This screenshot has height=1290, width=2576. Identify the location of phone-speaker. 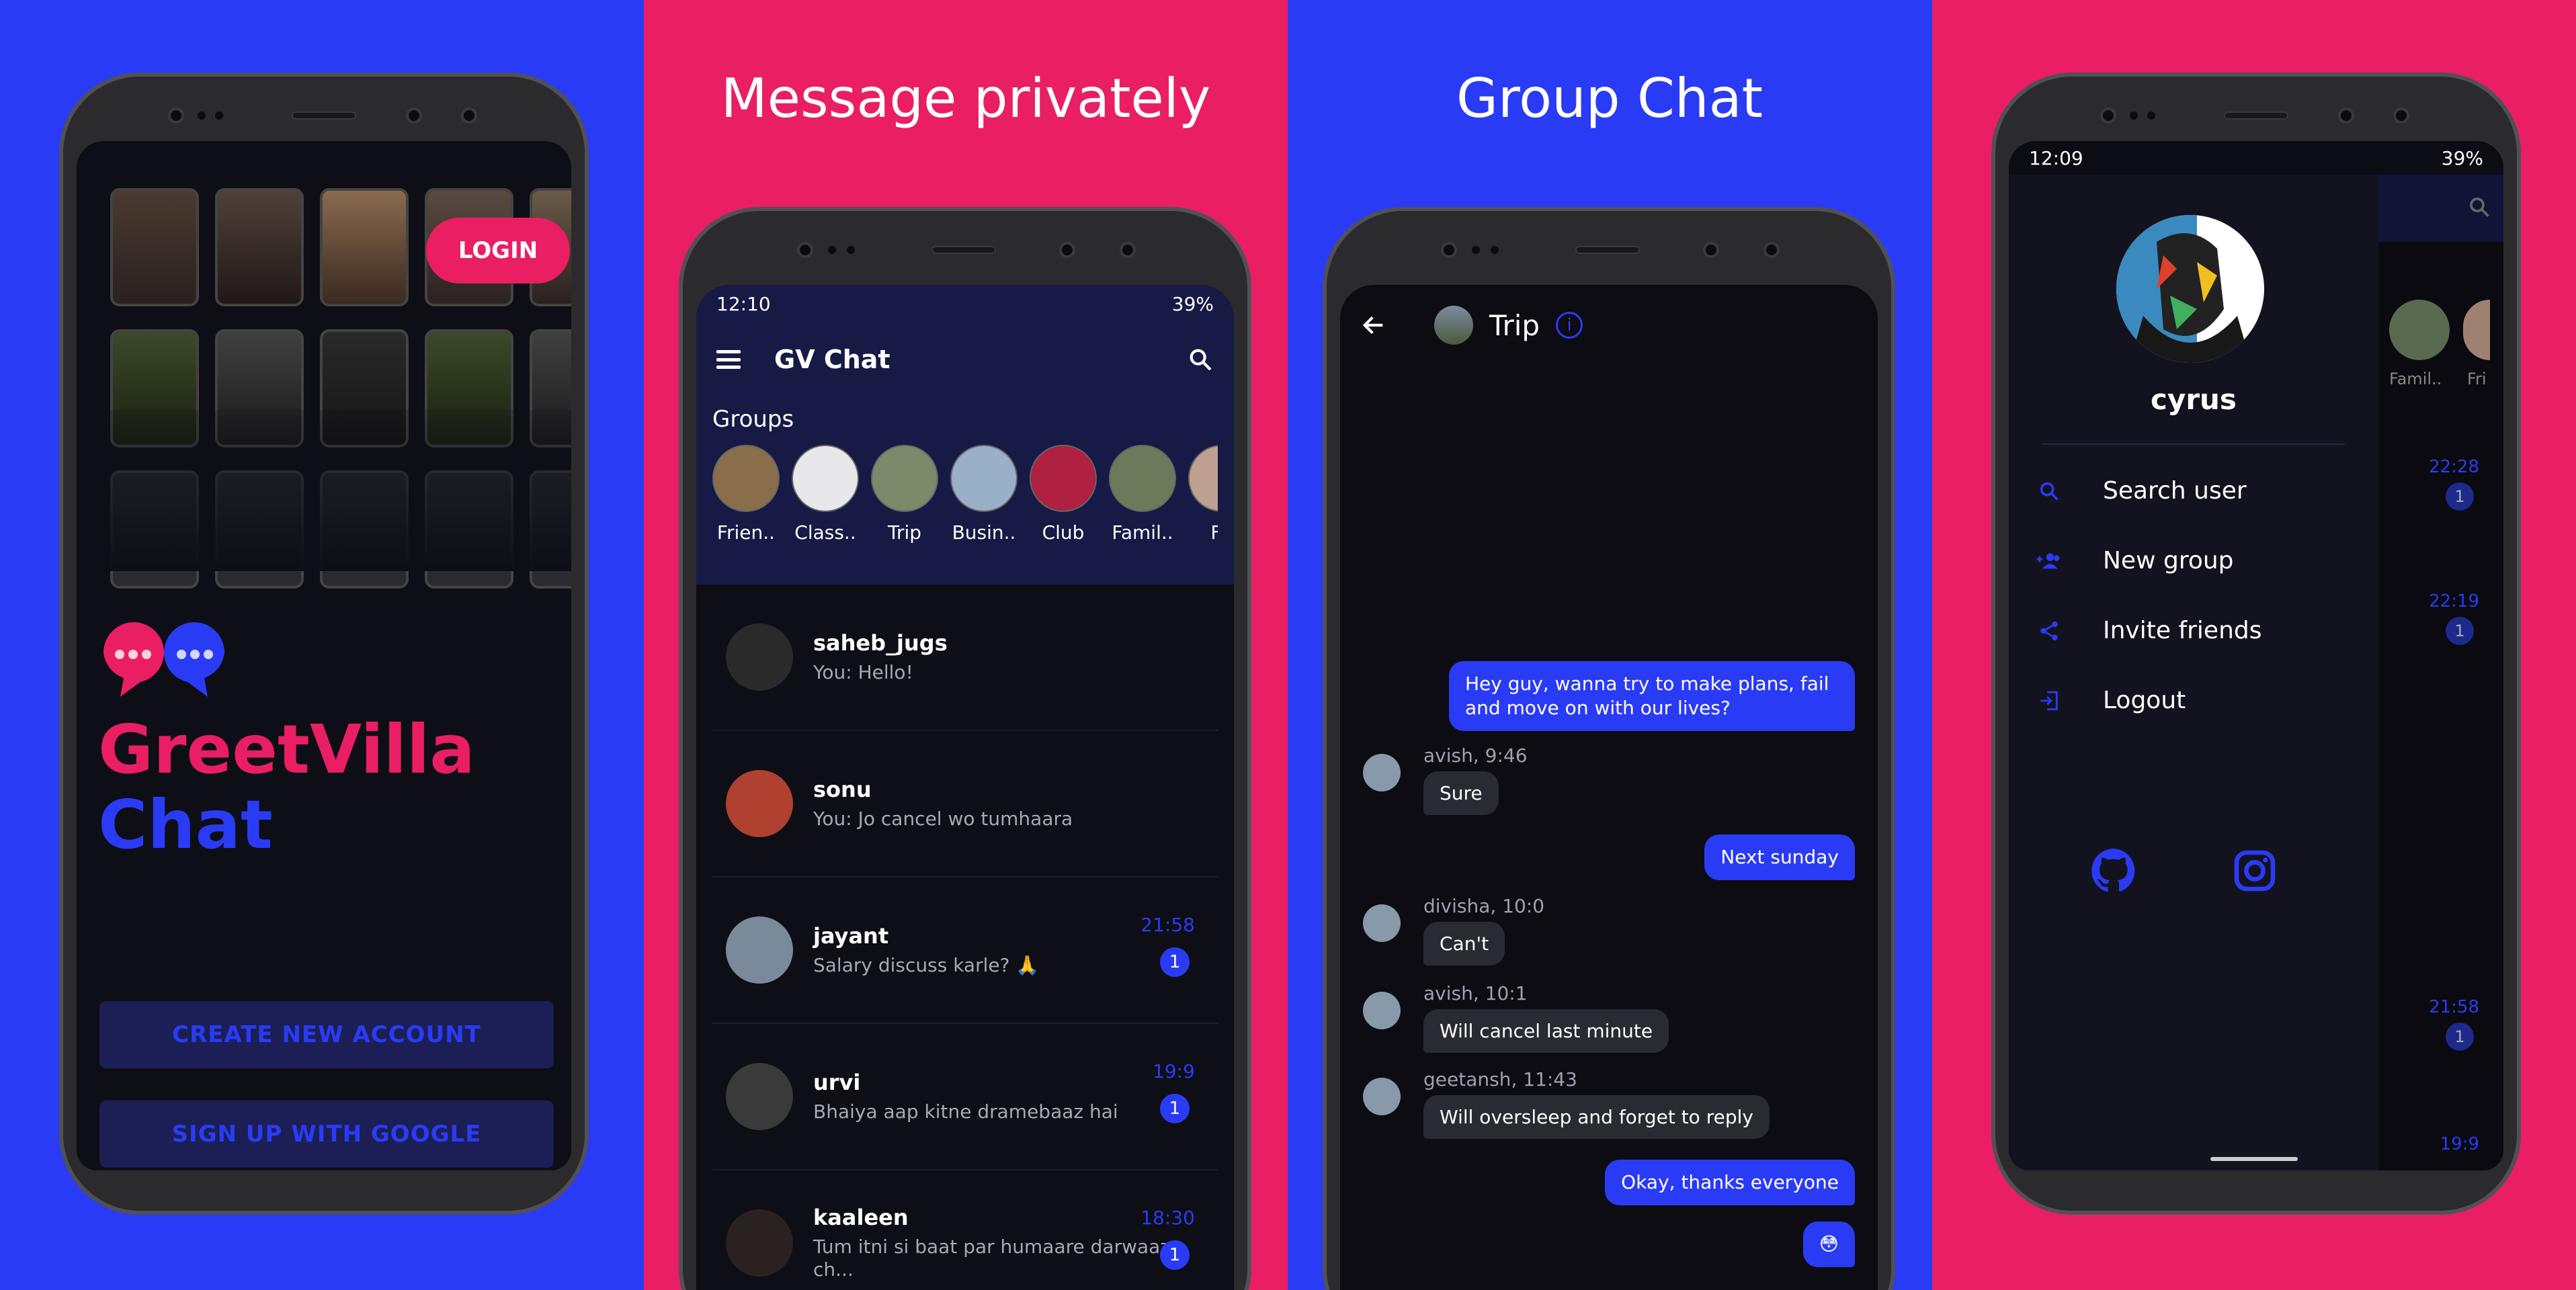
(324, 116).